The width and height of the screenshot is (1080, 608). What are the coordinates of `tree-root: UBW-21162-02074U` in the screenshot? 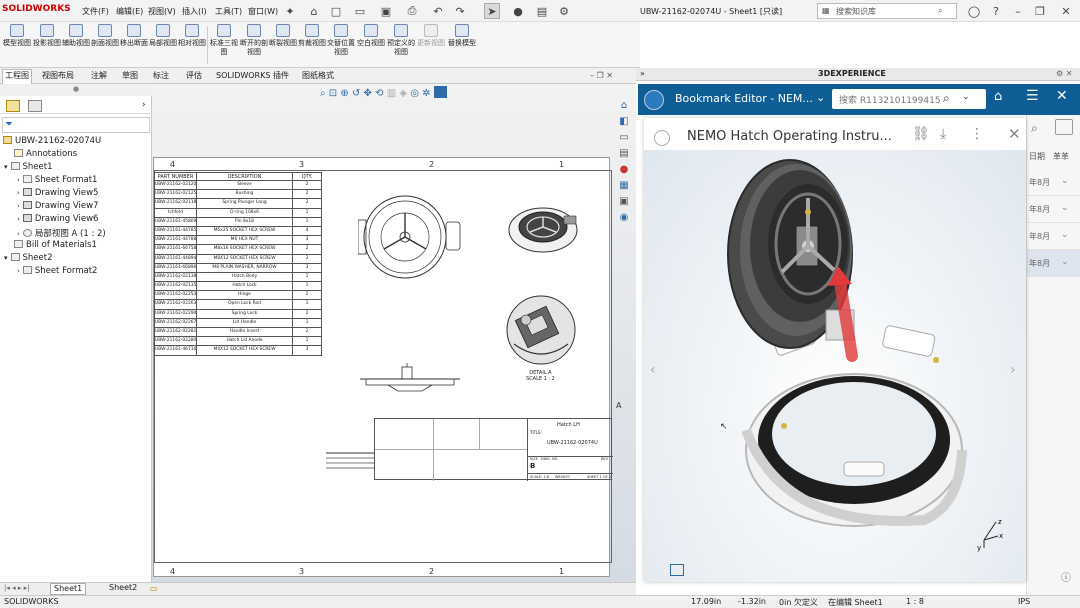 It's located at (52, 141).